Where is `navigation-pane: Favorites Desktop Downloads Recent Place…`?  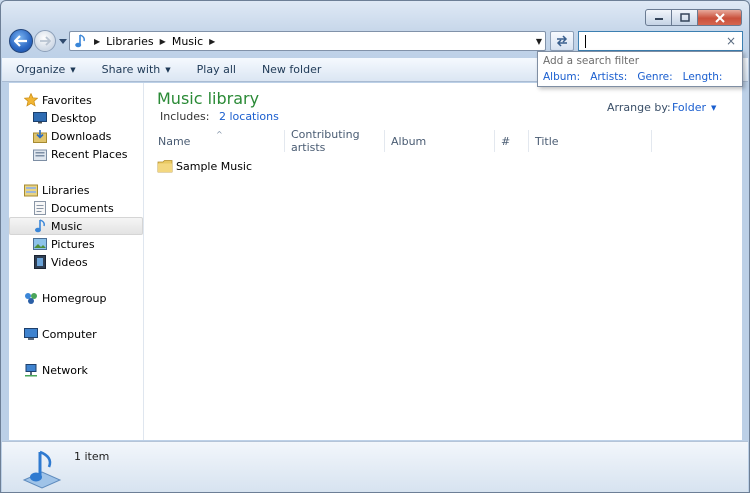
navigation-pane: Favorites Desktop Downloads Recent Place… is located at coordinates (76, 261).